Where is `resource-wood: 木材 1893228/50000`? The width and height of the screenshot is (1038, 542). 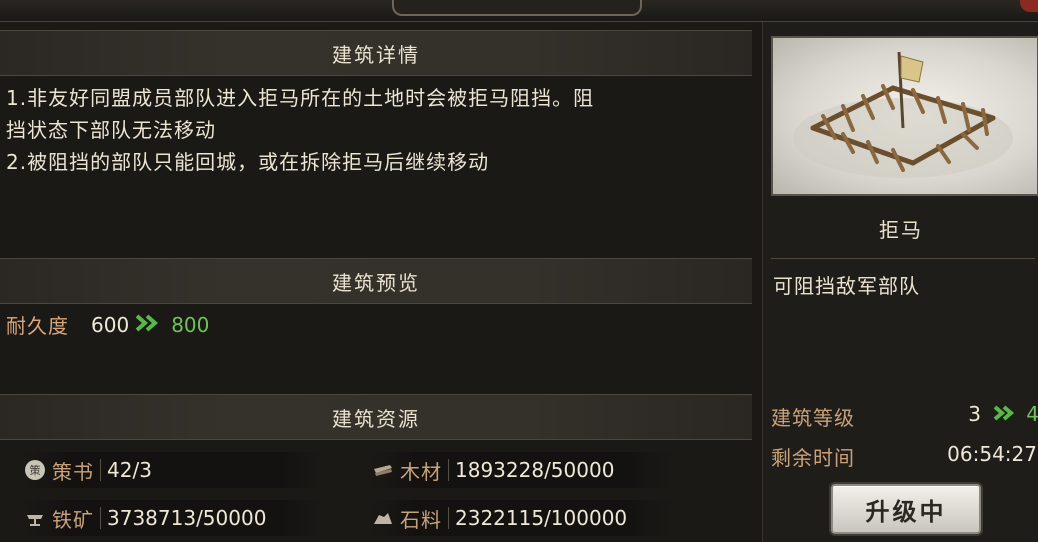
resource-wood: 木材 1893228/50000 is located at coordinates (522, 470).